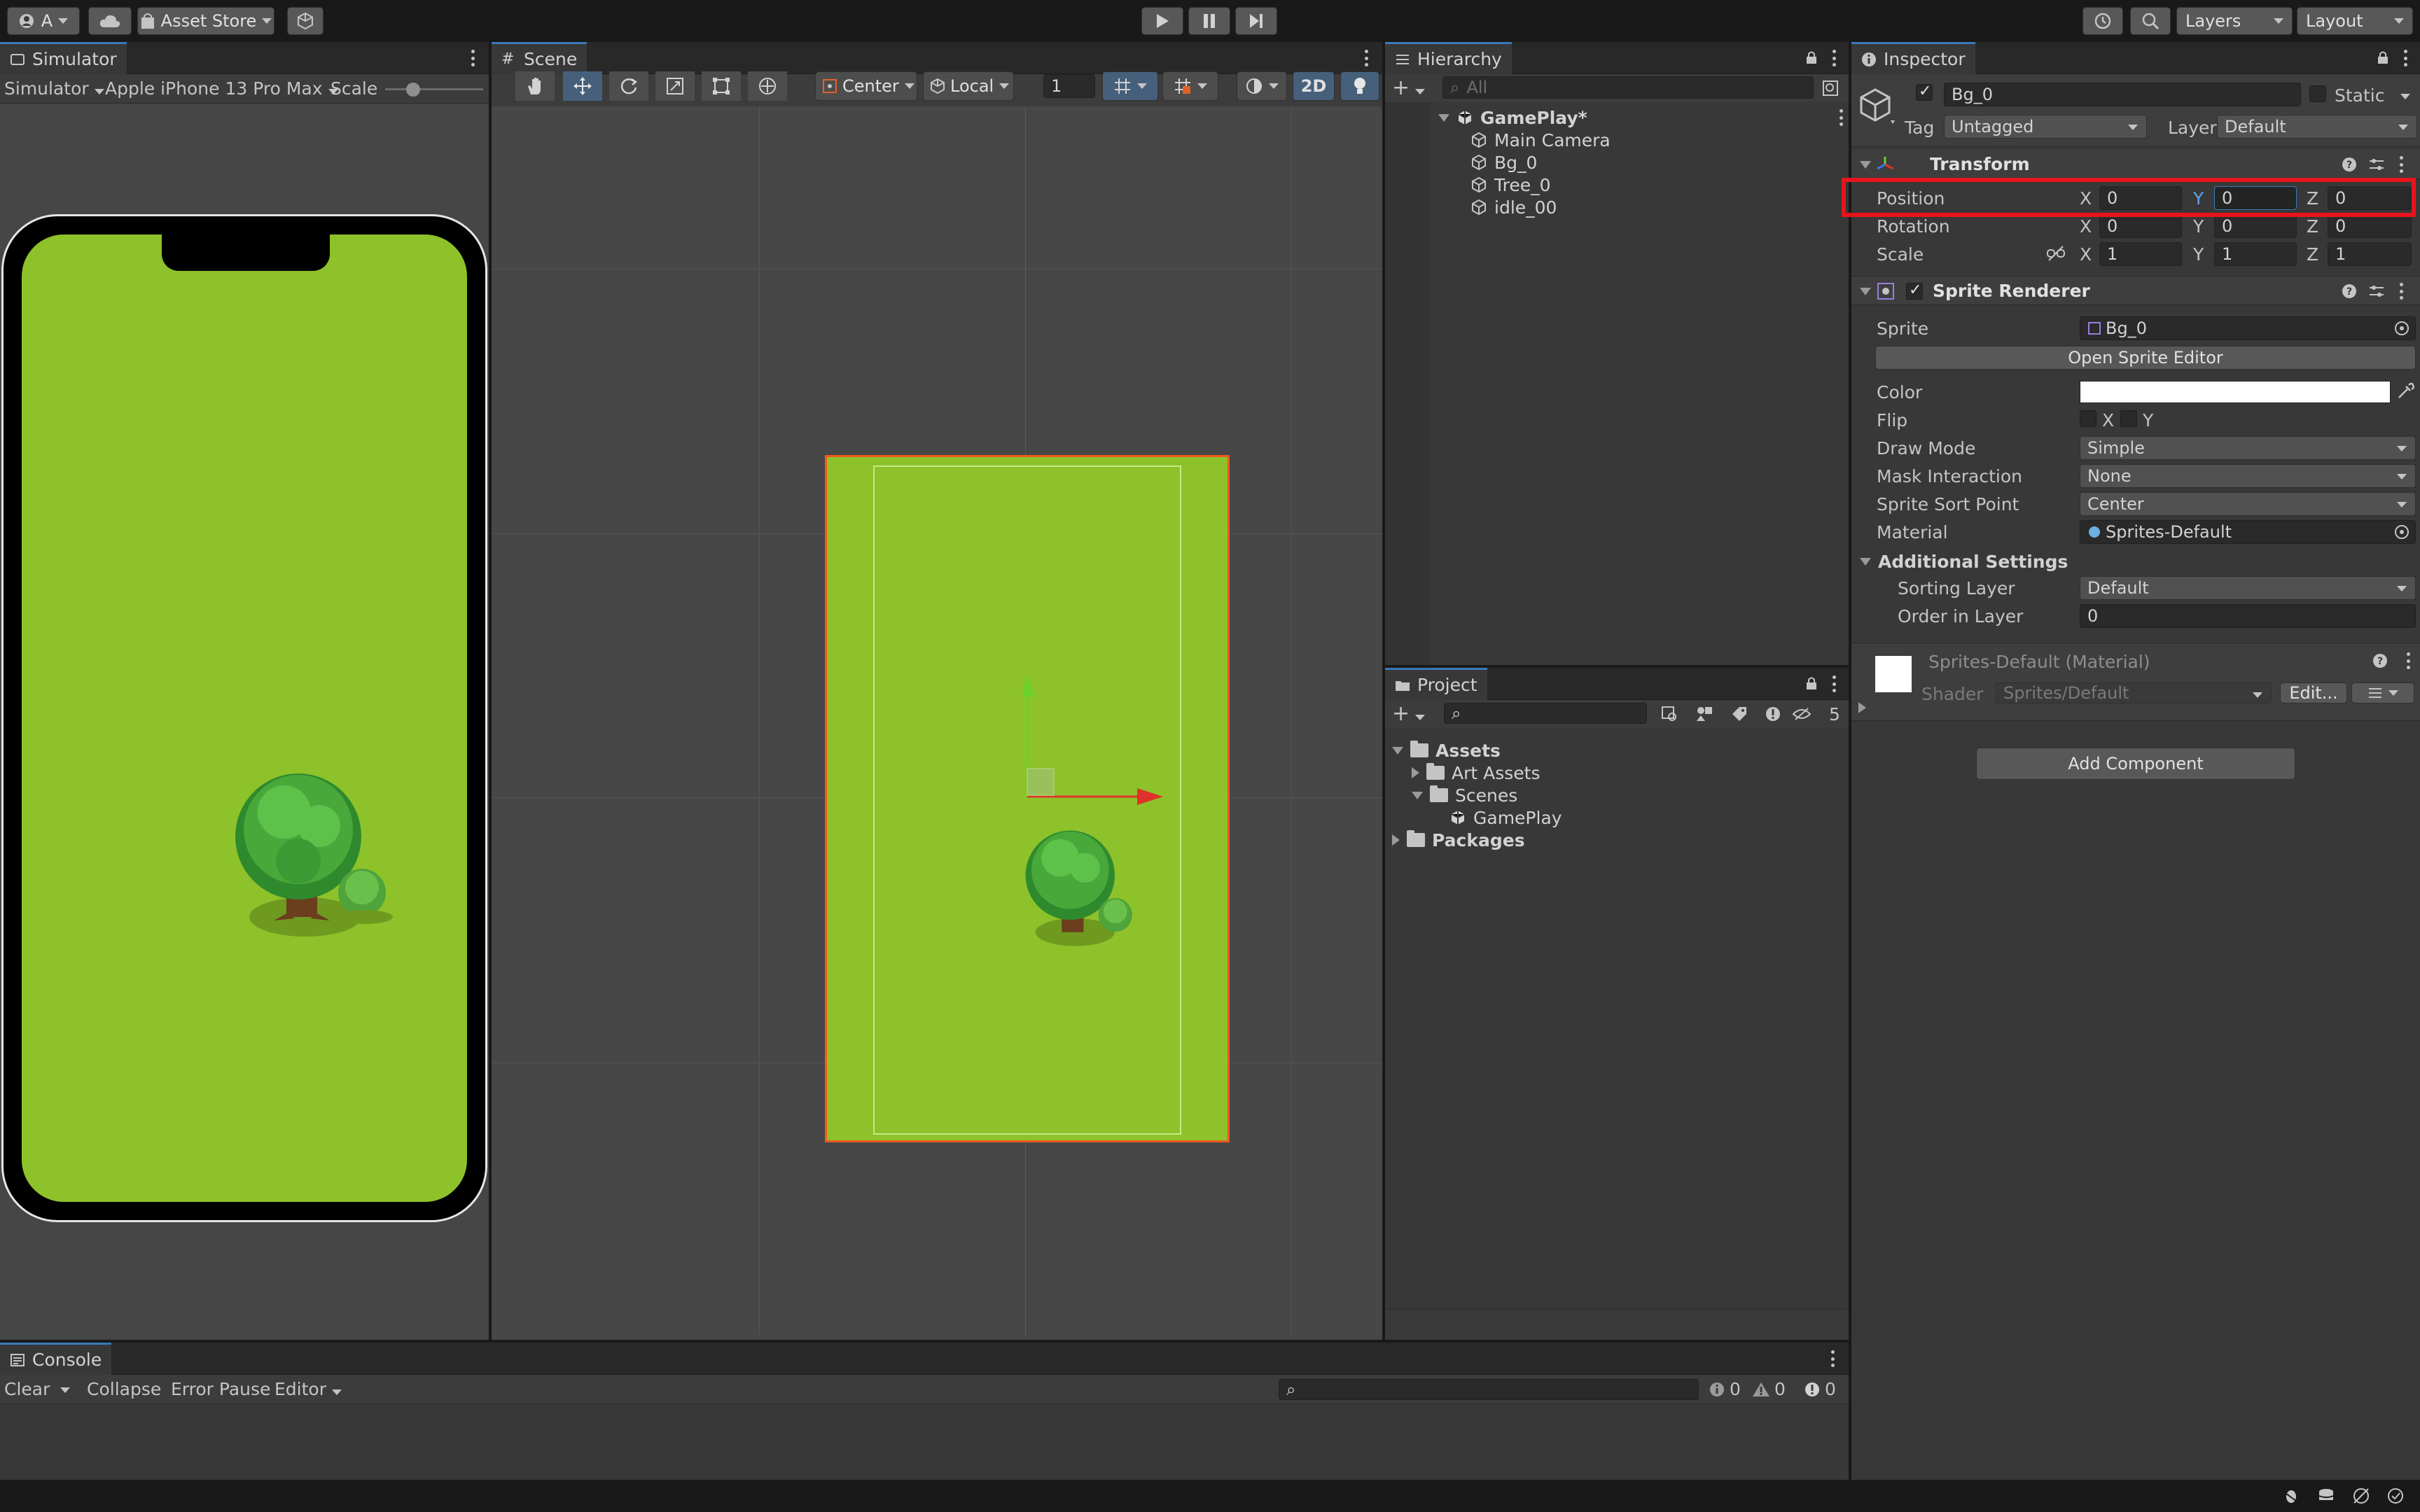 The height and width of the screenshot is (1512, 2420). I want to click on packages-folder: Packages, so click(1458, 840).